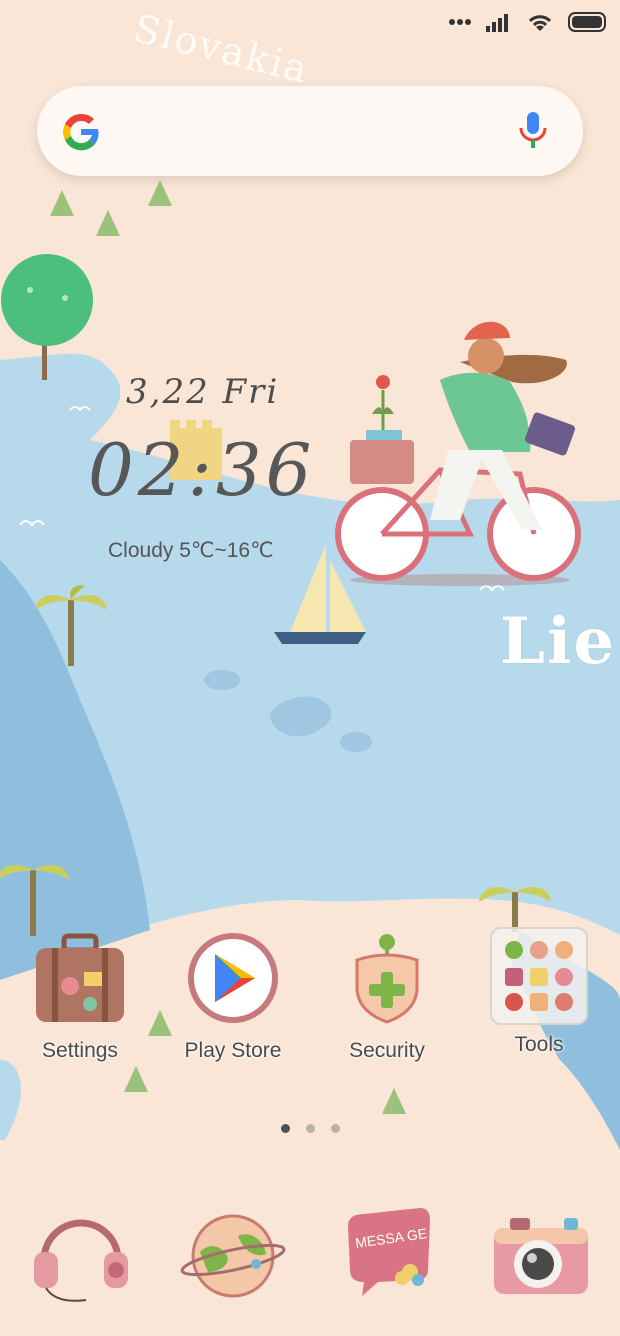 The width and height of the screenshot is (620, 1336). What do you see at coordinates (387, 979) in the screenshot?
I see `shield-plus-icon` at bounding box center [387, 979].